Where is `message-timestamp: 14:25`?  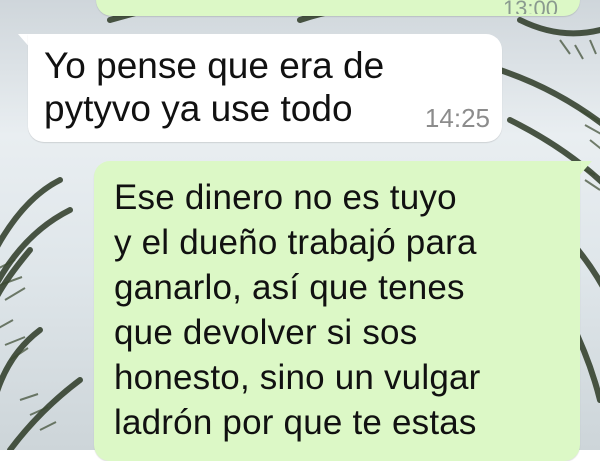 message-timestamp: 14:25 is located at coordinates (457, 118).